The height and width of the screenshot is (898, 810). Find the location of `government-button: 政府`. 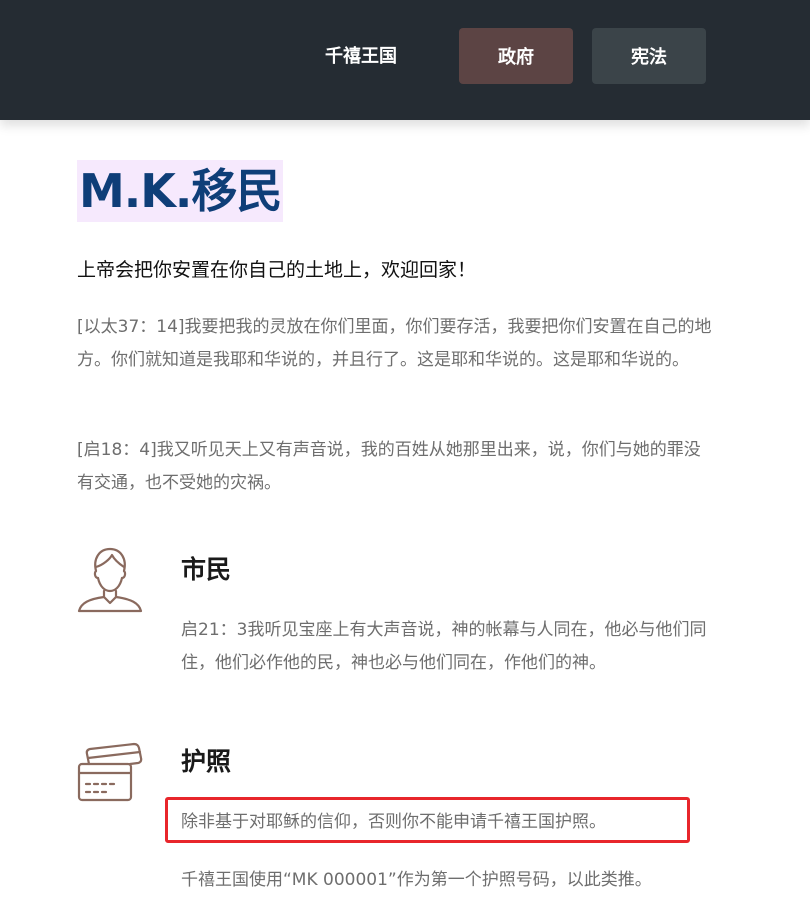

government-button: 政府 is located at coordinates (516, 56).